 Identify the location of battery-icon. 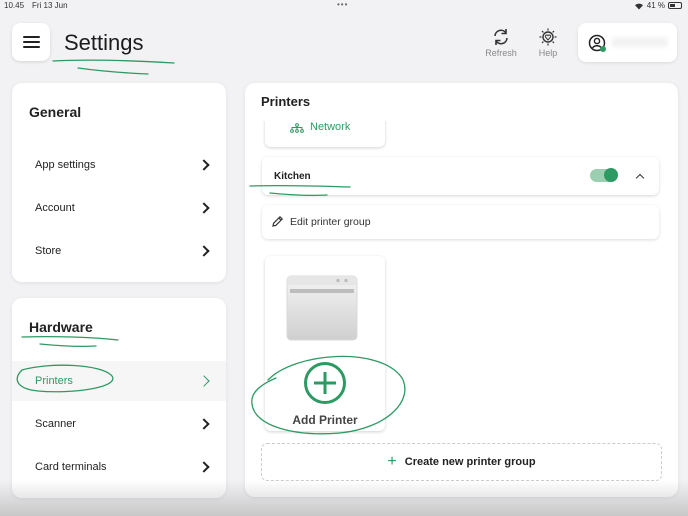
(675, 5).